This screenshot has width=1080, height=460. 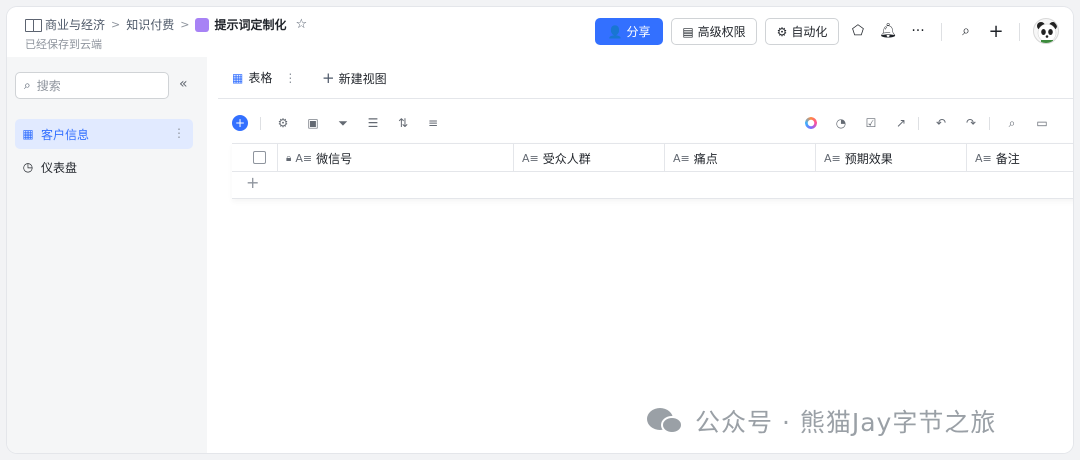 What do you see at coordinates (202, 24) in the screenshot?
I see `base-doc-icon` at bounding box center [202, 24].